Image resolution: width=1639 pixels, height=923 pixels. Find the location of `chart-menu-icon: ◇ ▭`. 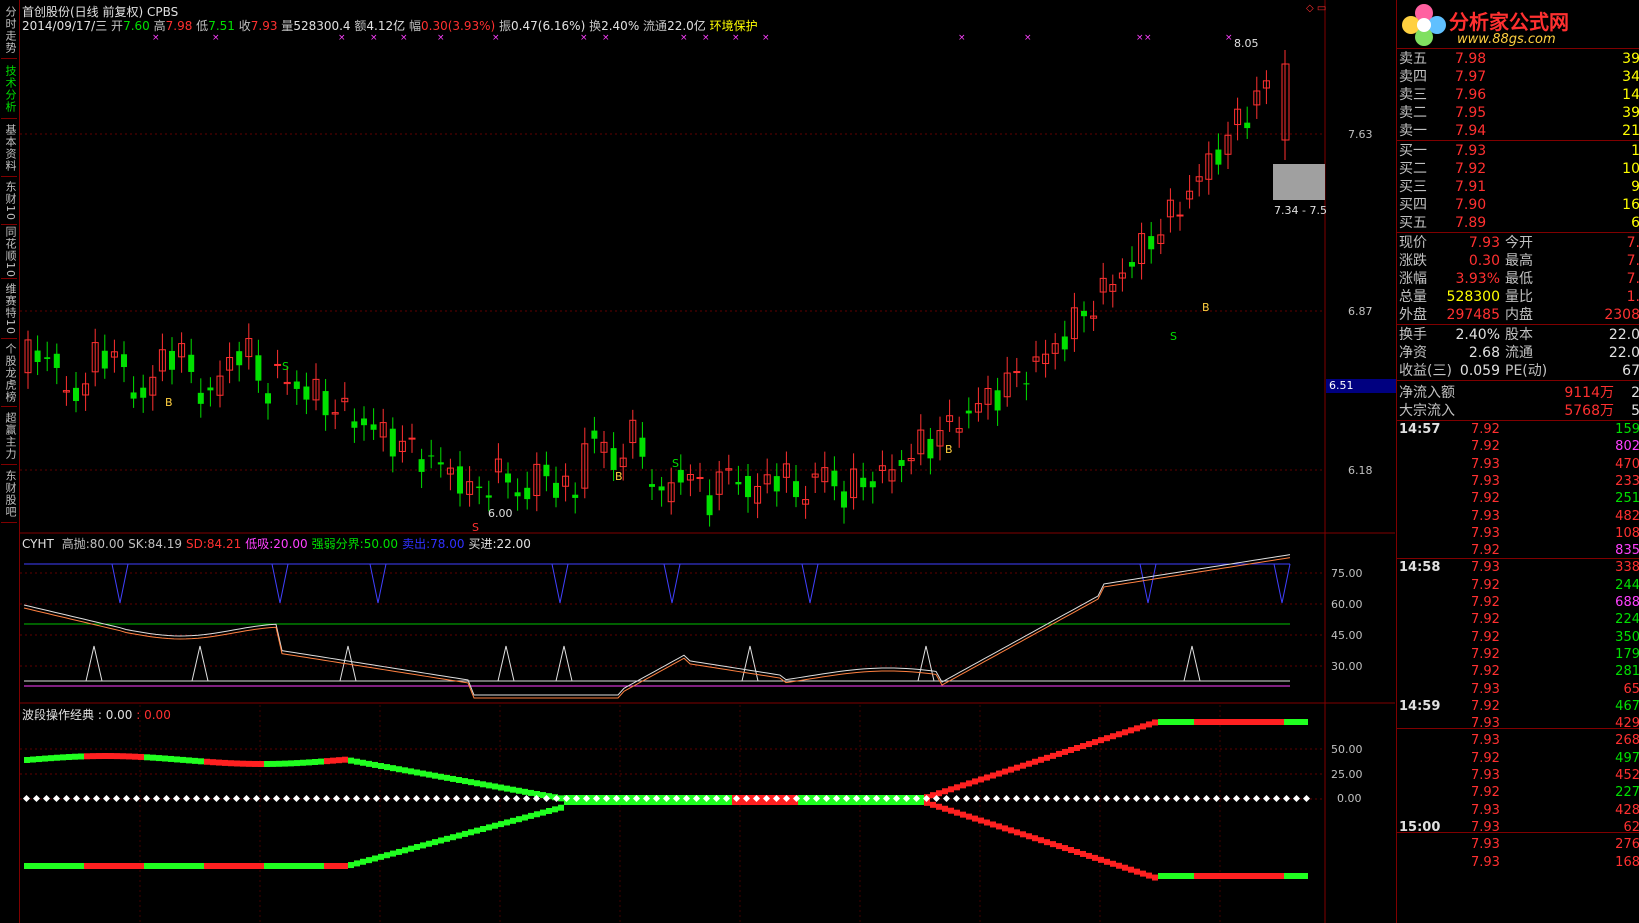

chart-menu-icon: ◇ ▭ is located at coordinates (1316, 8).